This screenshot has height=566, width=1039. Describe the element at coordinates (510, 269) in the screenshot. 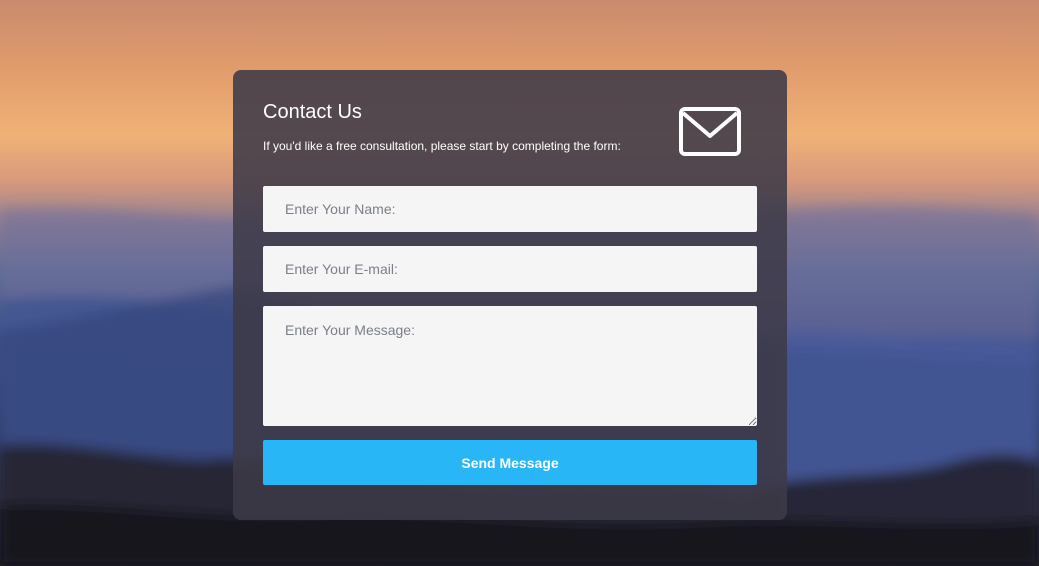

I see `email-input` at that location.